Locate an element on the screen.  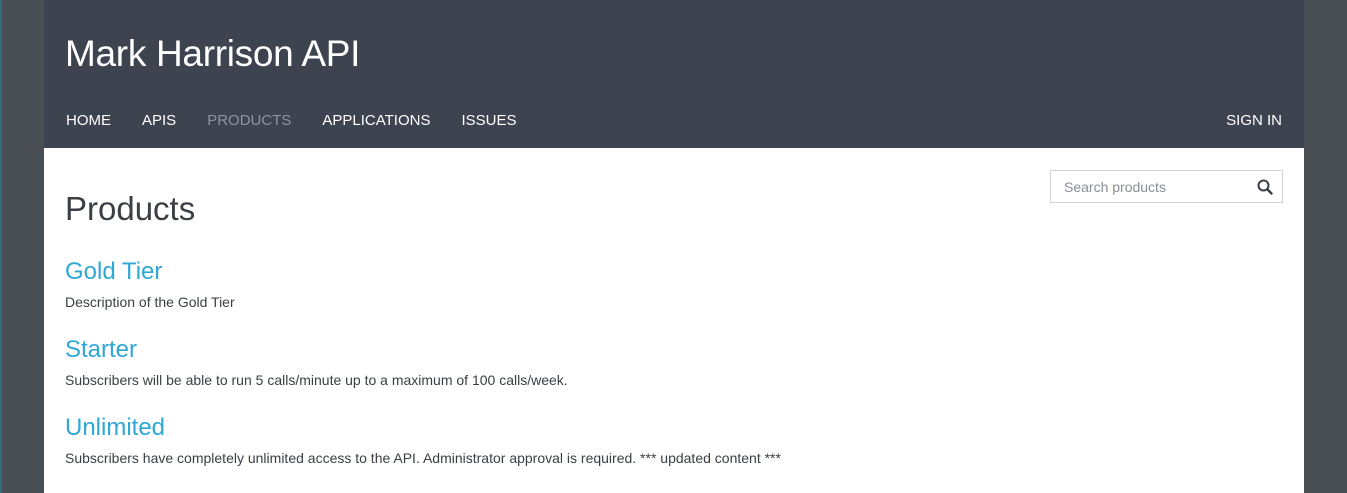
main-nav: HOME APIS PRODUCTS APPLICATIONS ISSUES is located at coordinates (306, 121).